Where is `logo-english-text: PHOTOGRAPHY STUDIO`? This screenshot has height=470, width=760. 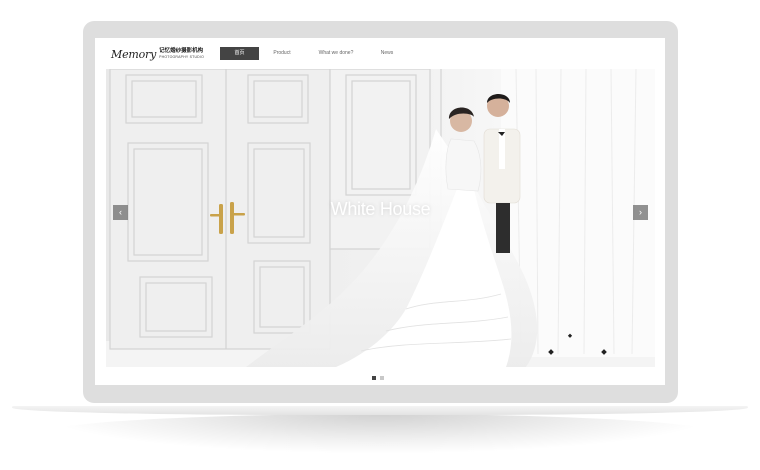 logo-english-text: PHOTOGRAPHY STUDIO is located at coordinates (182, 56).